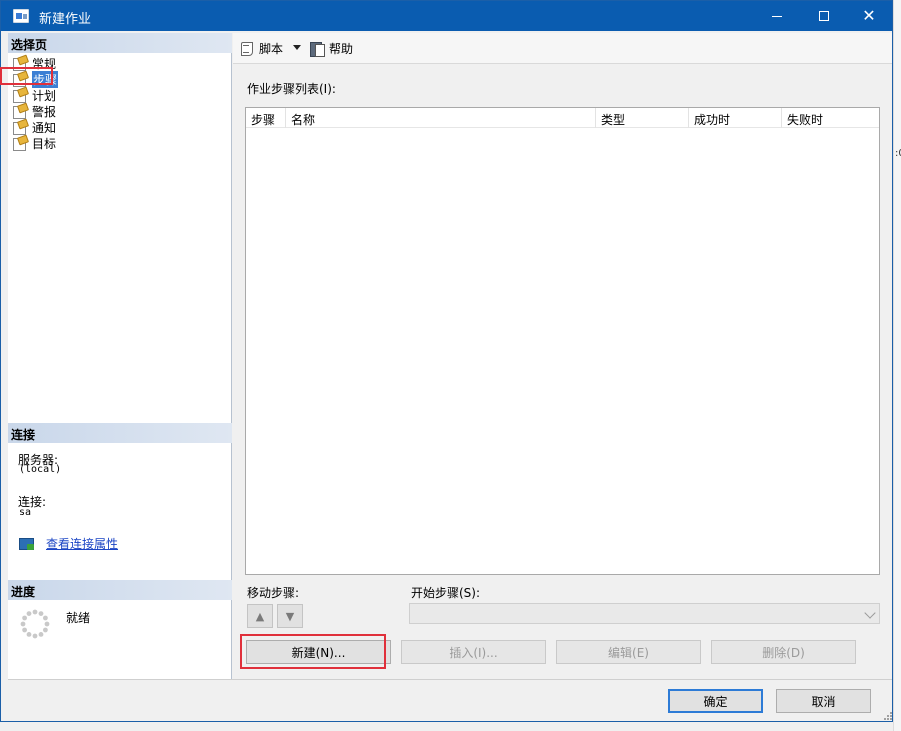 The width and height of the screenshot is (901, 731). I want to click on job-steps-list-label: 作业步骤列表(I):, so click(291, 89).